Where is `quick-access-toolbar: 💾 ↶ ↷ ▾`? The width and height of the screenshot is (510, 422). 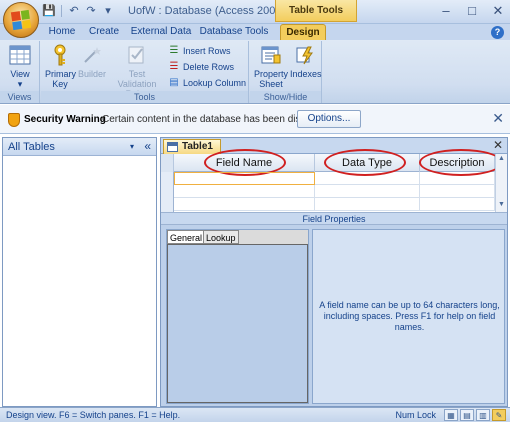 quick-access-toolbar: 💾 ↶ ↷ ▾ is located at coordinates (78, 11).